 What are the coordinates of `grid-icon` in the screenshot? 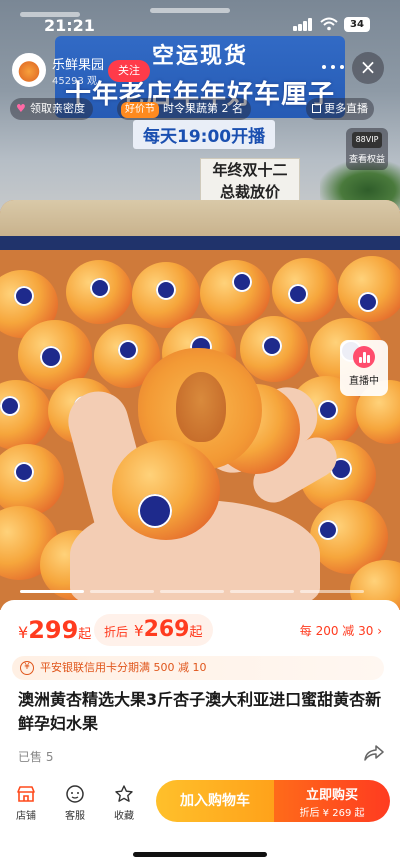 It's located at (316, 108).